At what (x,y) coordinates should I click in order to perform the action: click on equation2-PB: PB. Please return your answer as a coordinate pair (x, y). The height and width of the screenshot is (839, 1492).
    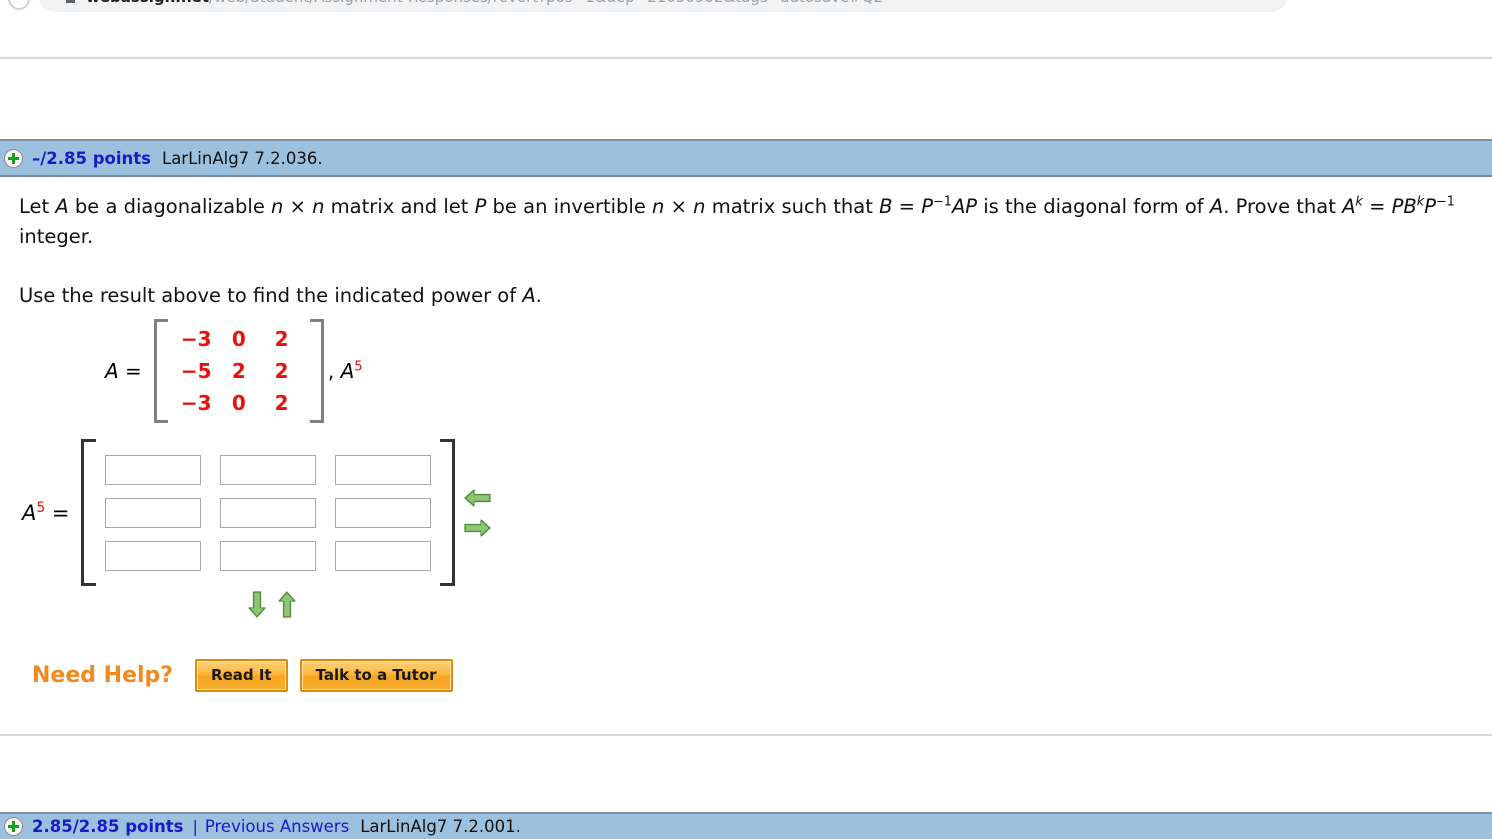
    Looking at the image, I should click on (1404, 206).